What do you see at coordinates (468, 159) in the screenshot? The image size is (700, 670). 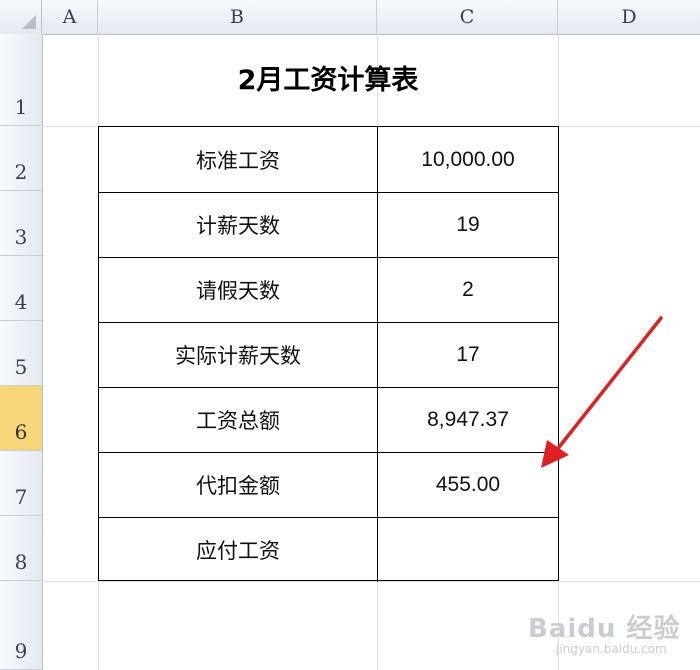 I see `value-cell: 10,000.00` at bounding box center [468, 159].